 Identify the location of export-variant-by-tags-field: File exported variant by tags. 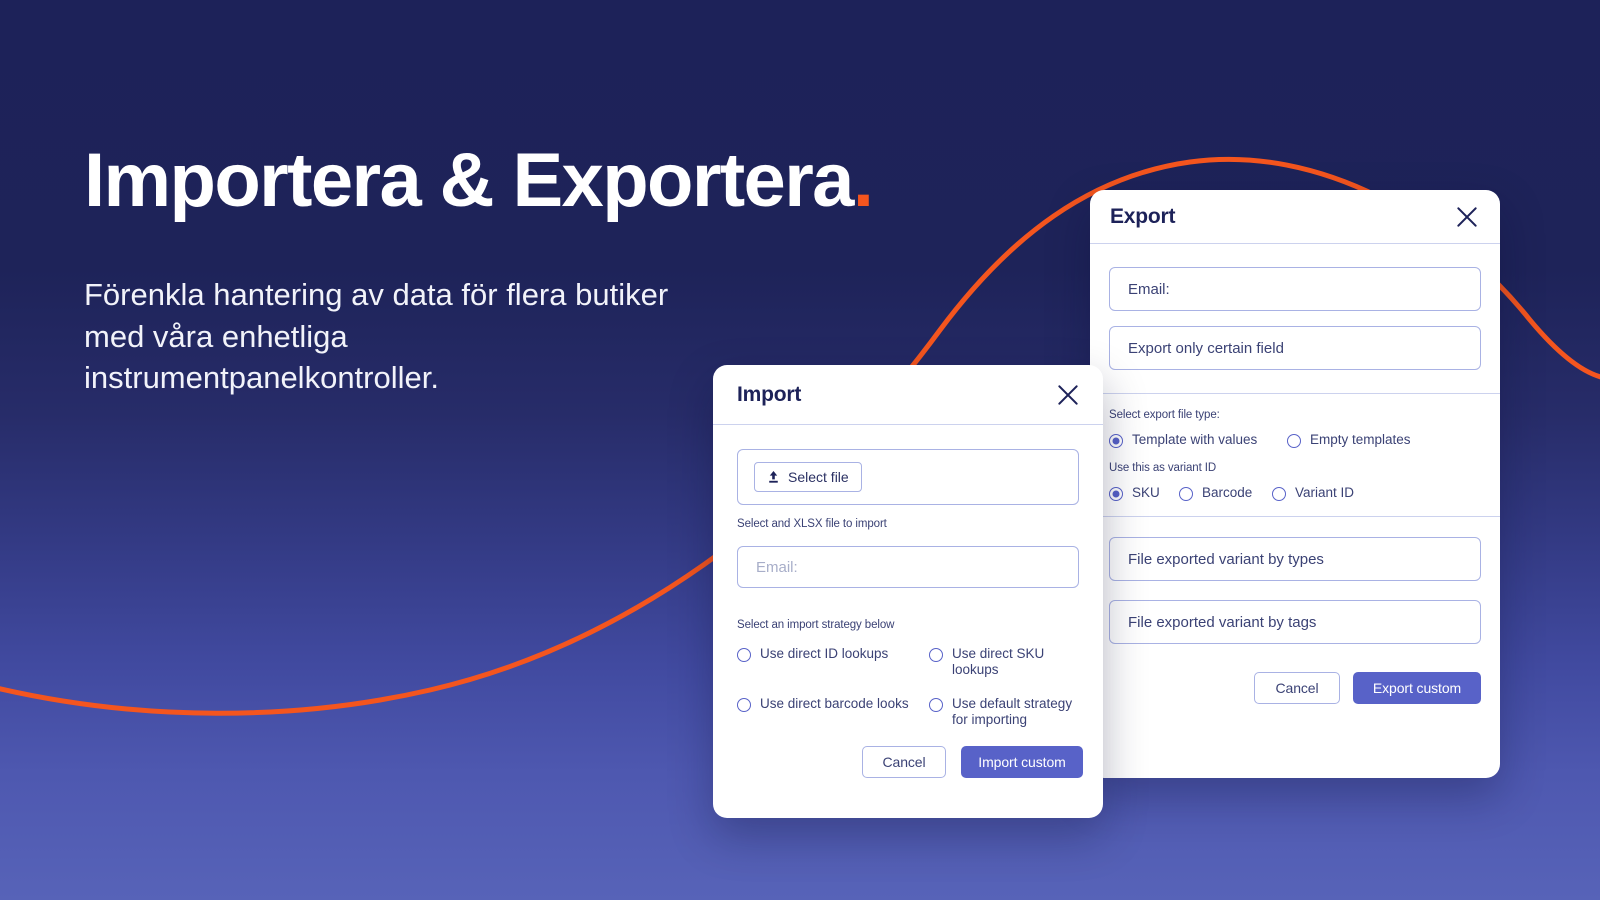
(1295, 622).